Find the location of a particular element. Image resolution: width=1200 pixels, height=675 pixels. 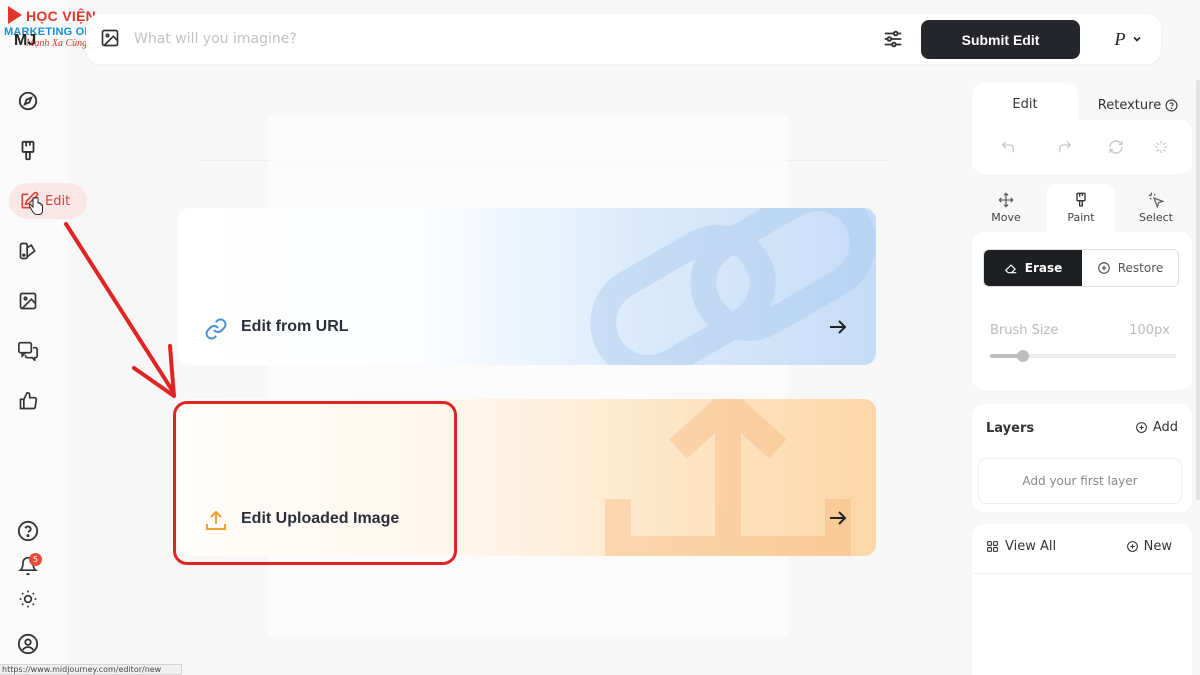

edit-from-url-card: Edit from URL is located at coordinates (527, 286).